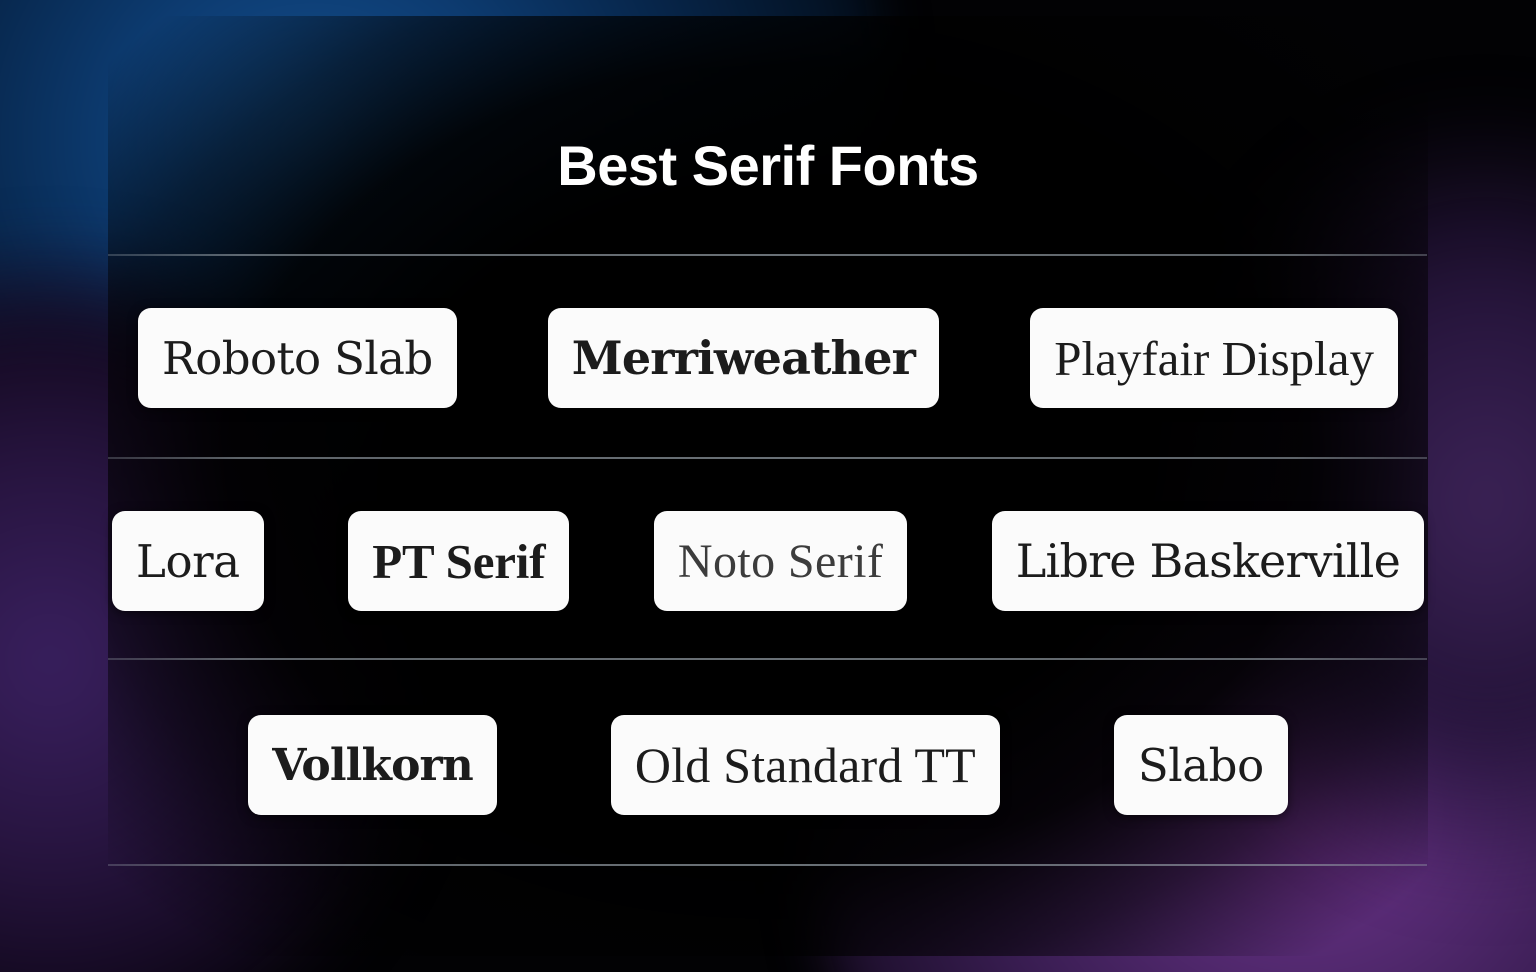 The image size is (1536, 972). I want to click on font-chip: Lora, so click(188, 561).